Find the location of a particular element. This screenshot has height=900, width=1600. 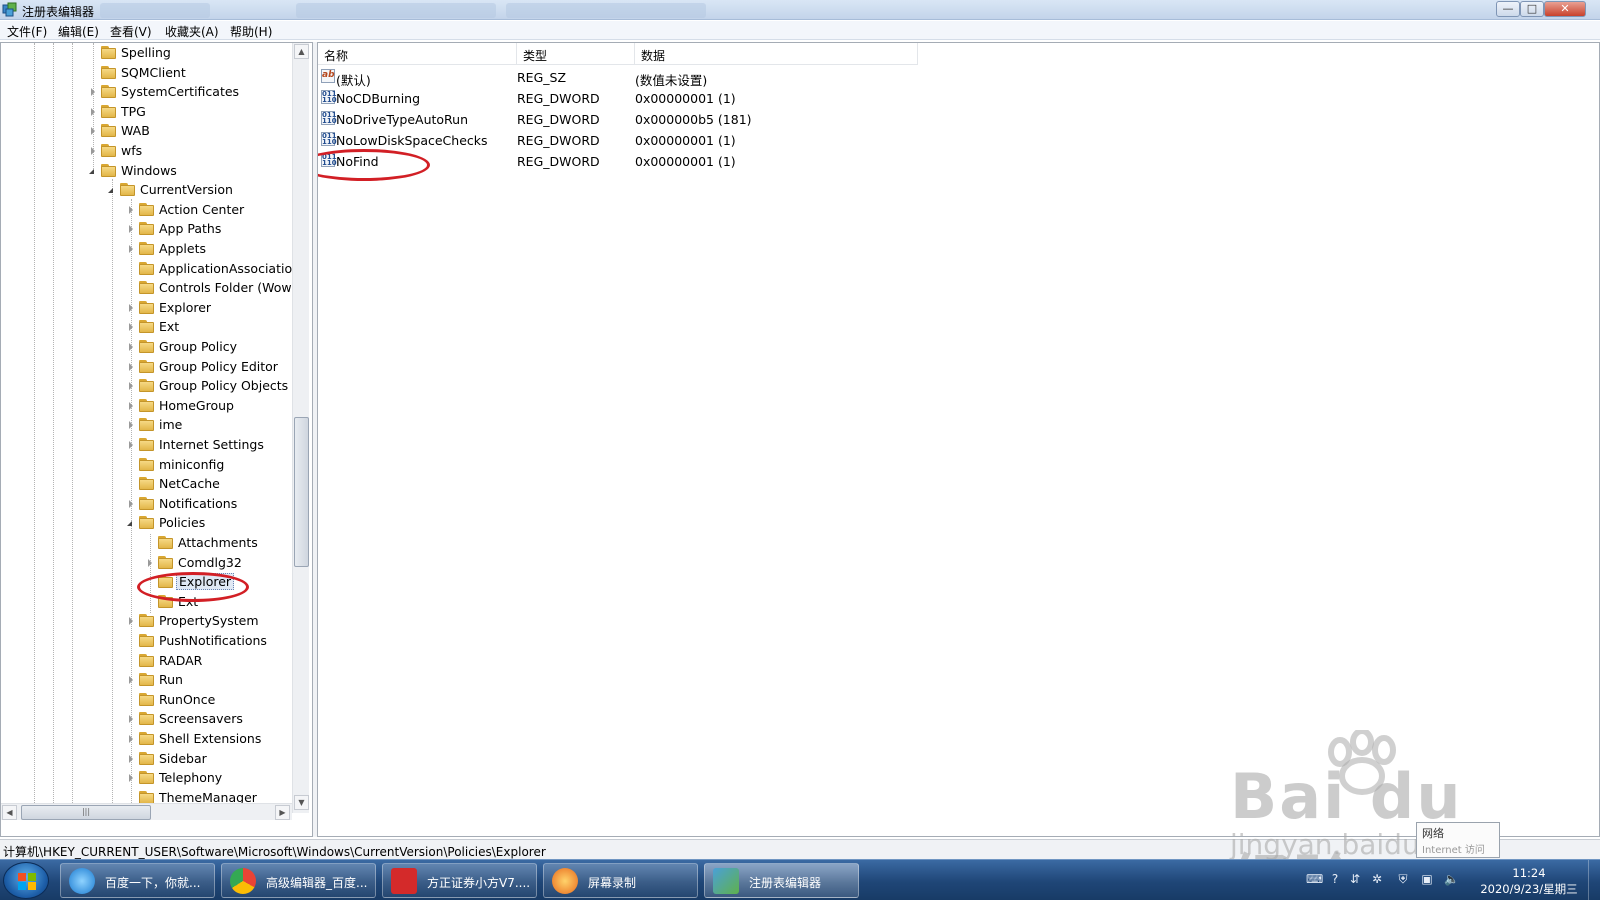

task-screen-recorder: 屏幕录制 is located at coordinates (620, 880).